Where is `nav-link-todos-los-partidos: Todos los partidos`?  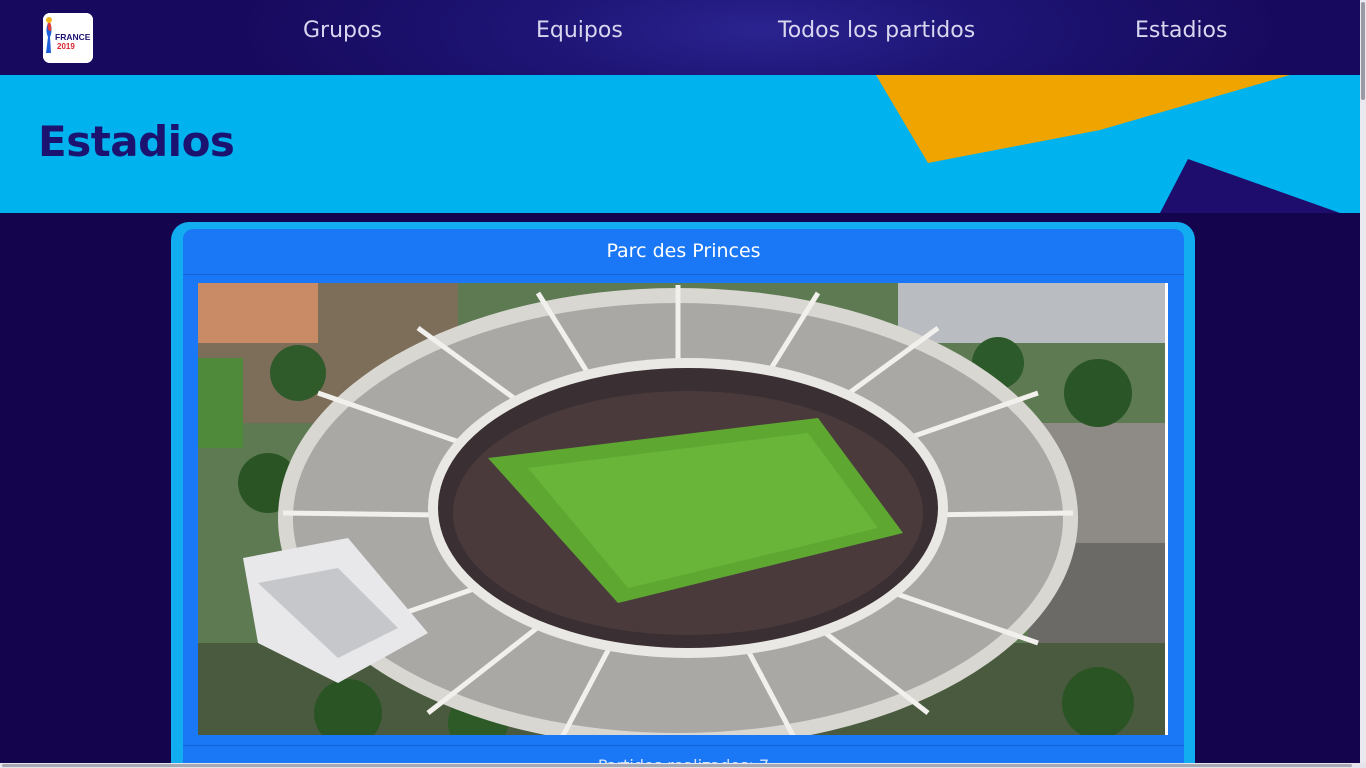
nav-link-todos-los-partidos: Todos los partidos is located at coordinates (876, 31).